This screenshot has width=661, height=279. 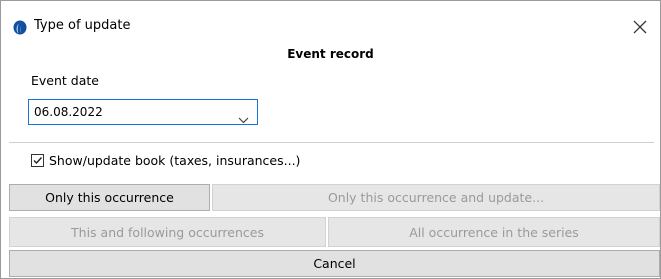 What do you see at coordinates (330, 18) in the screenshot?
I see `title-bar: Type of update` at bounding box center [330, 18].